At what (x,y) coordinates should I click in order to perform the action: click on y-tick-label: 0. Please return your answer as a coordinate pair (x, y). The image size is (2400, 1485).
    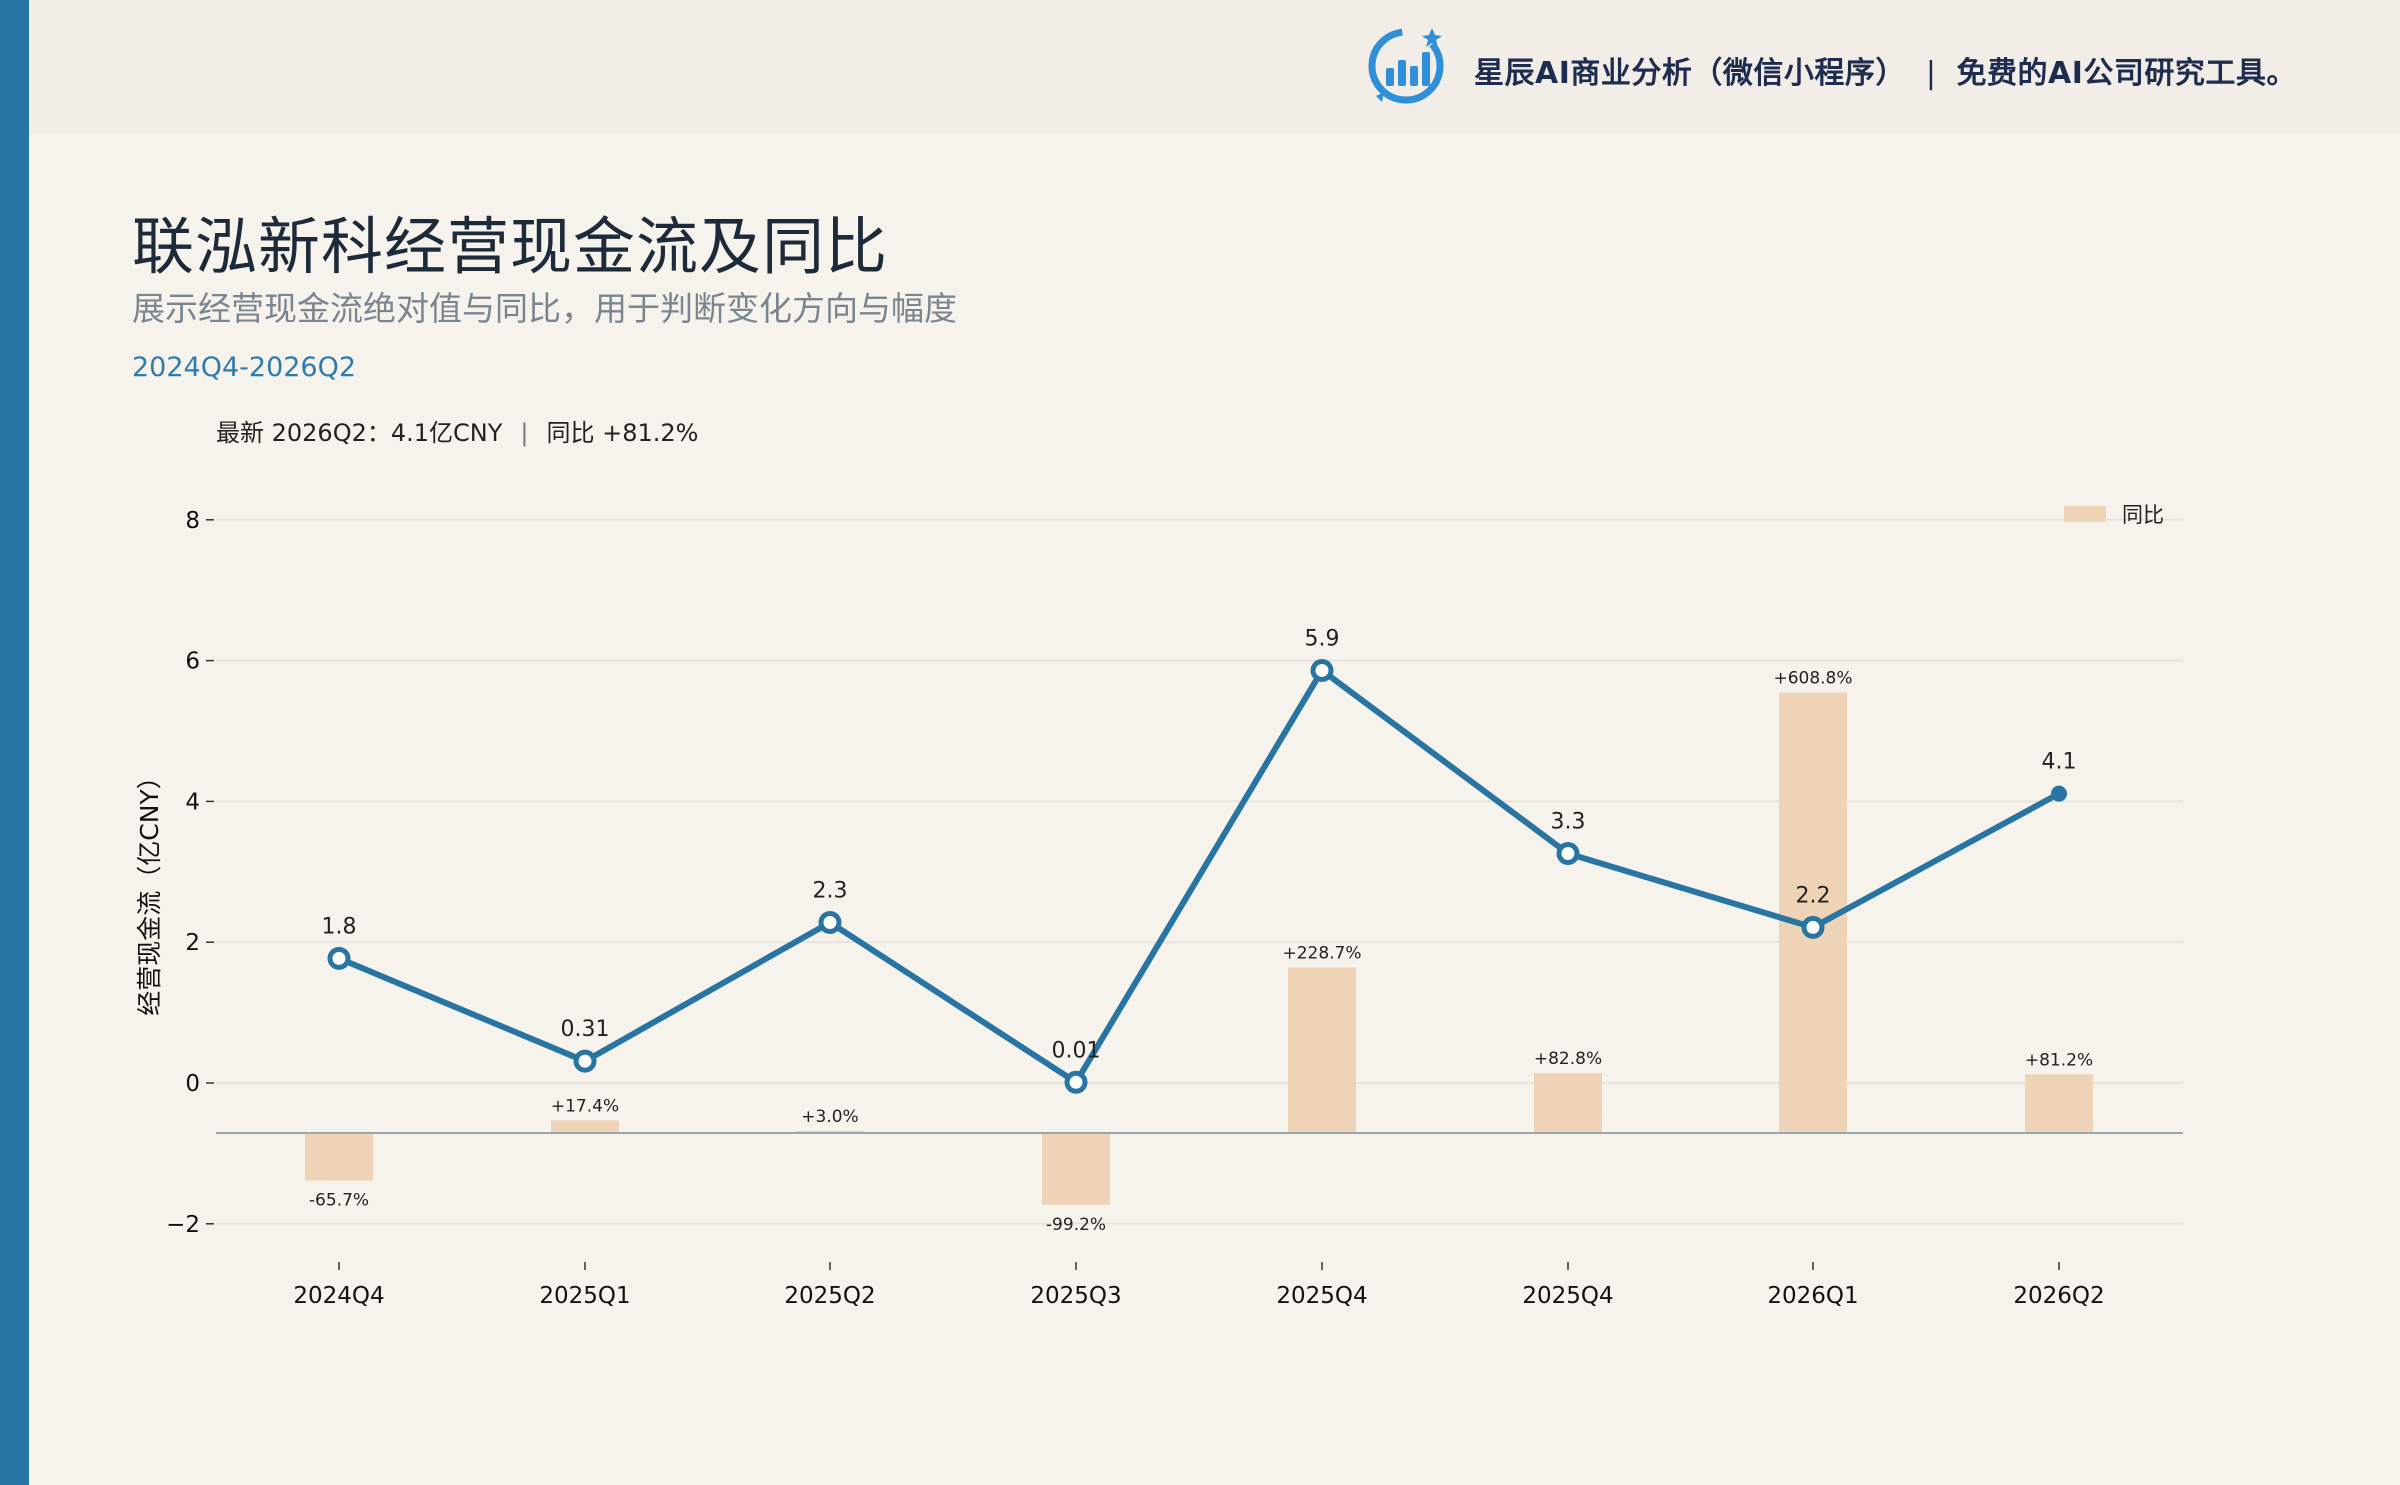
    Looking at the image, I should click on (192, 1084).